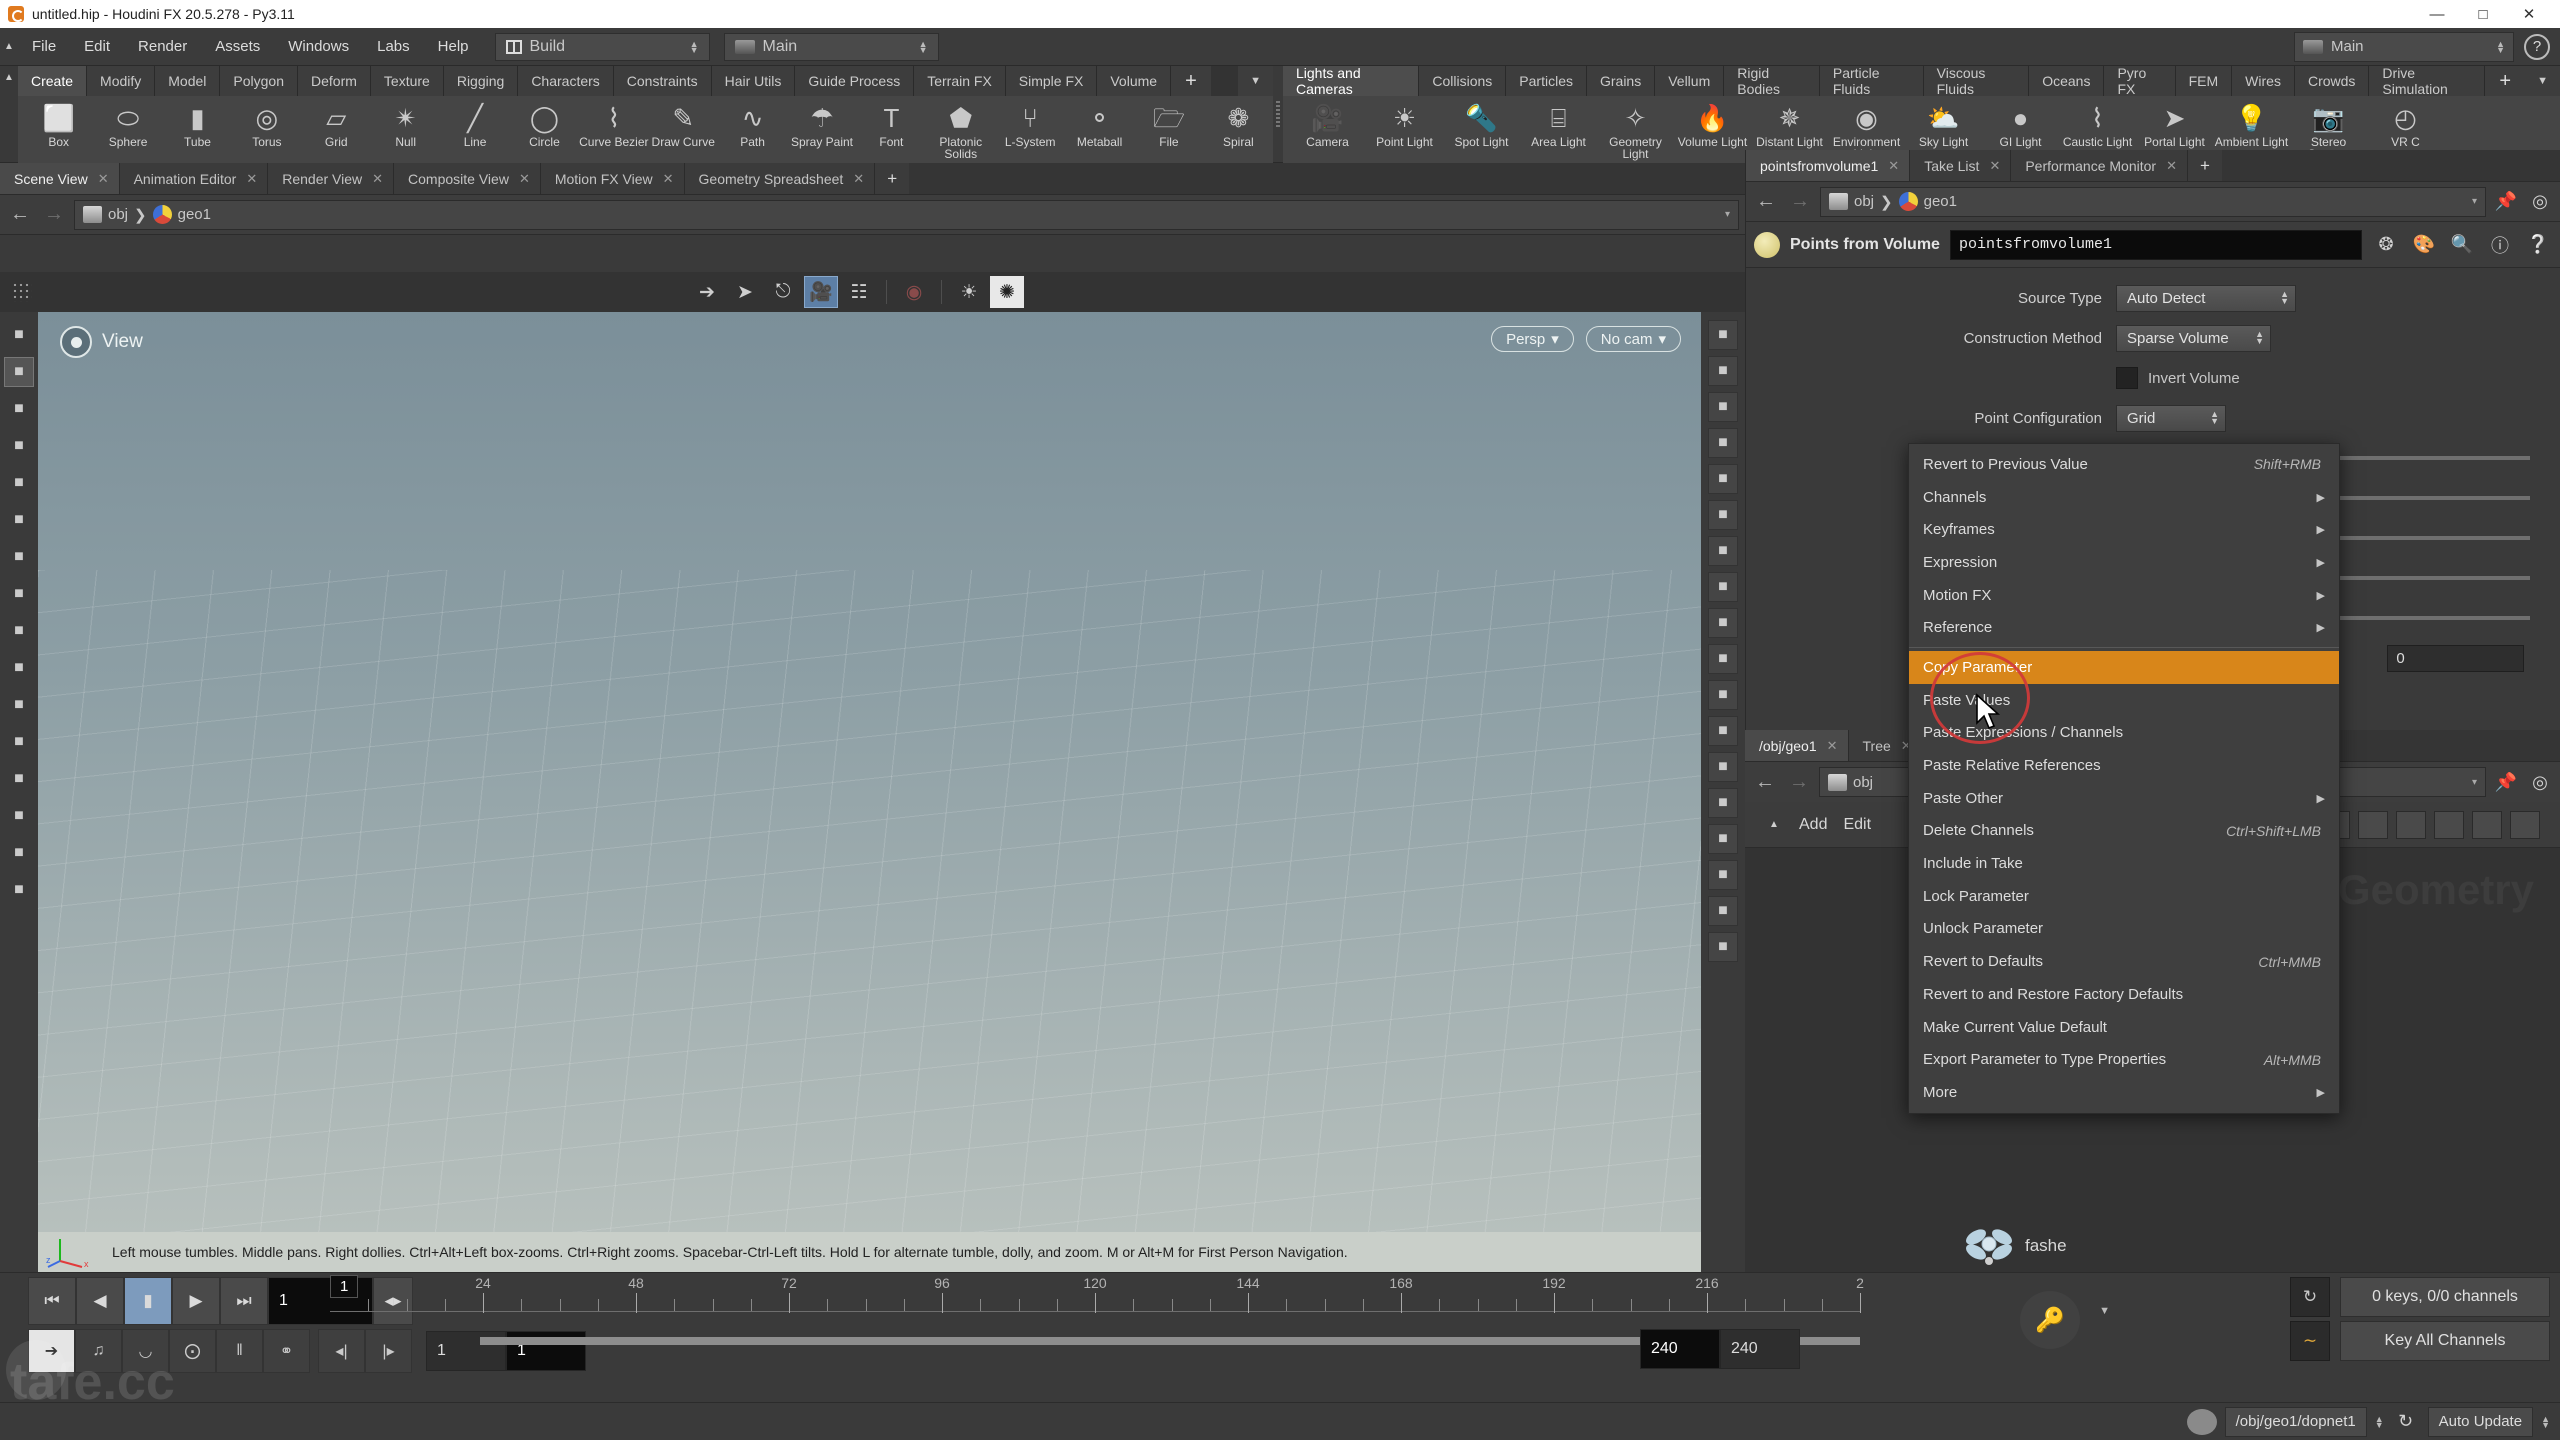 This screenshot has width=2560, height=1440. Describe the element at coordinates (1327, 130) in the screenshot. I see `shelf-item-camera: 🎥 Camera` at that location.